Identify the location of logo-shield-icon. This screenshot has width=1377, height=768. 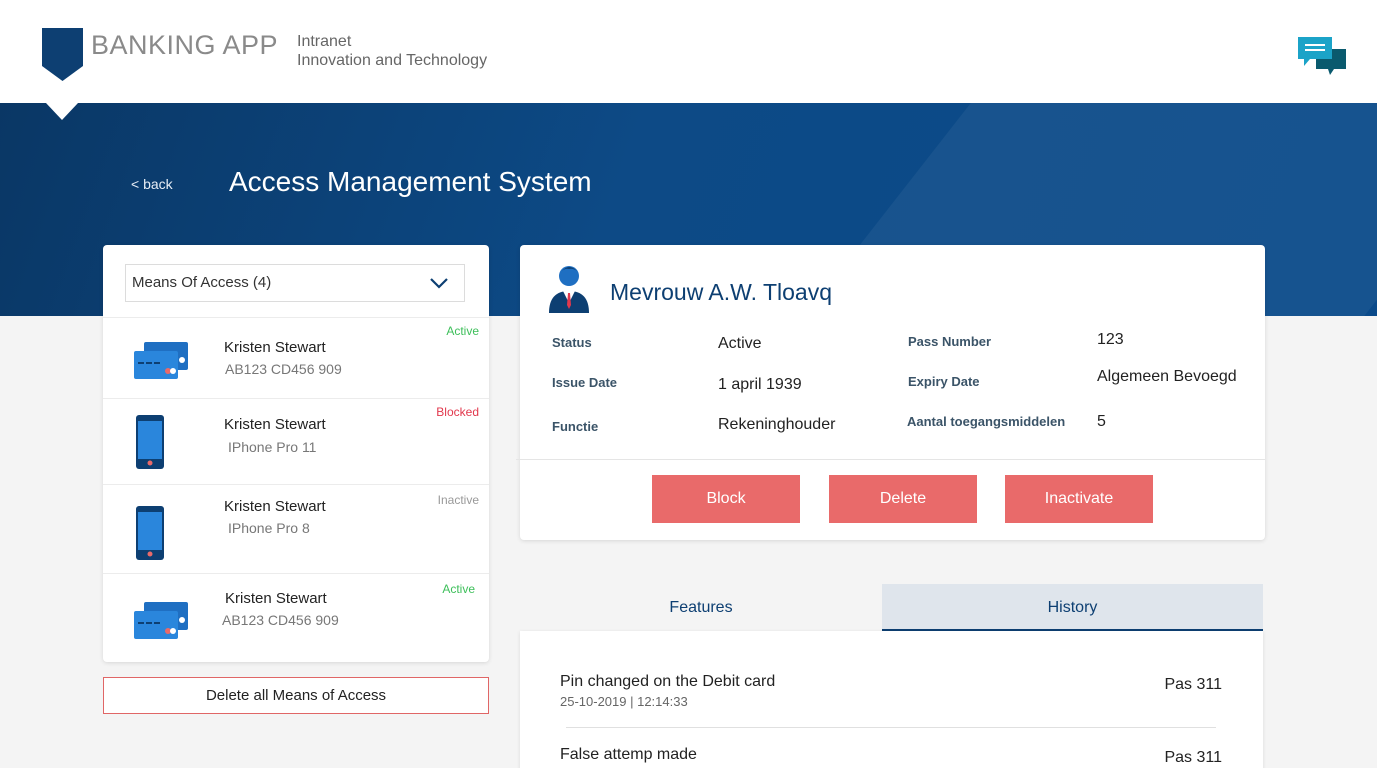
(62, 54).